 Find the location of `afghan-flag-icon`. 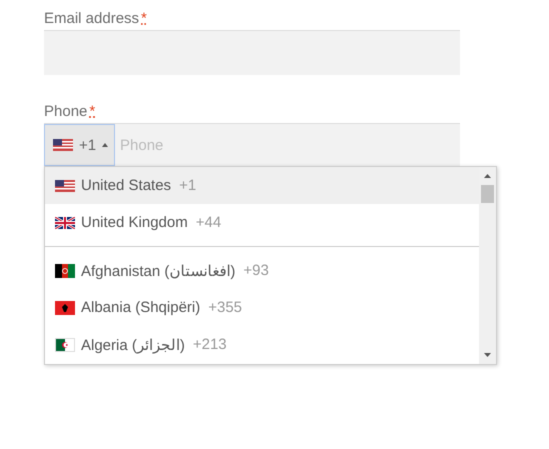

afghan-flag-icon is located at coordinates (65, 271).